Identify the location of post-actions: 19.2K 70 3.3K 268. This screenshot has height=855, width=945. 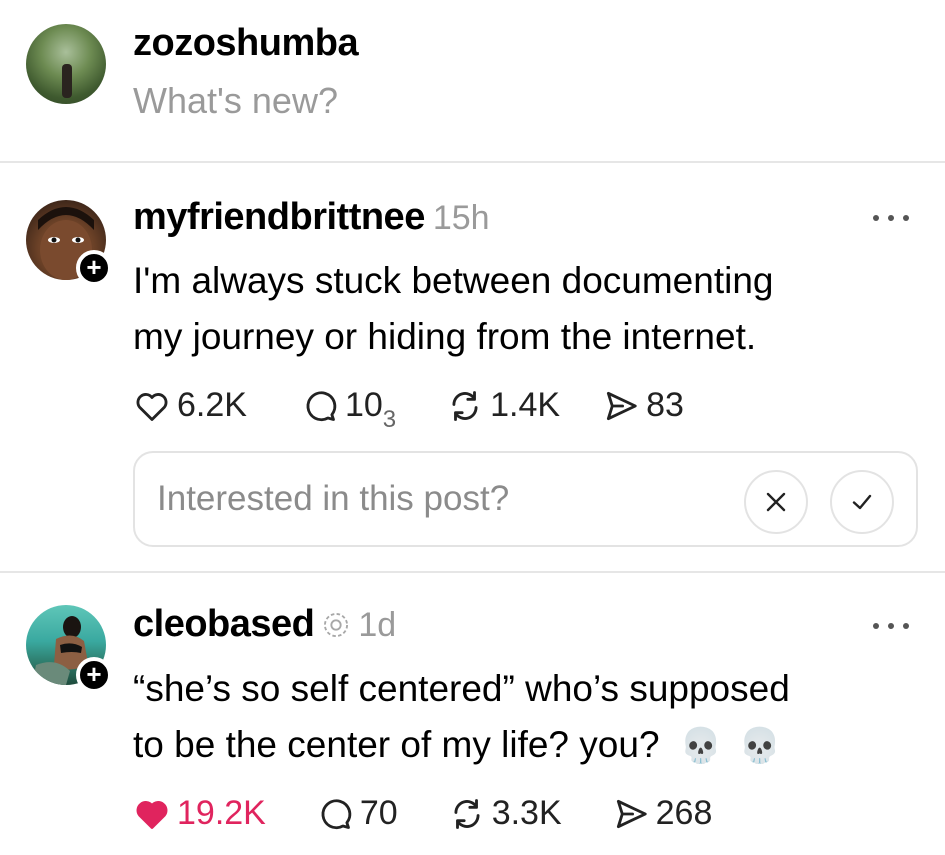
(422, 813).